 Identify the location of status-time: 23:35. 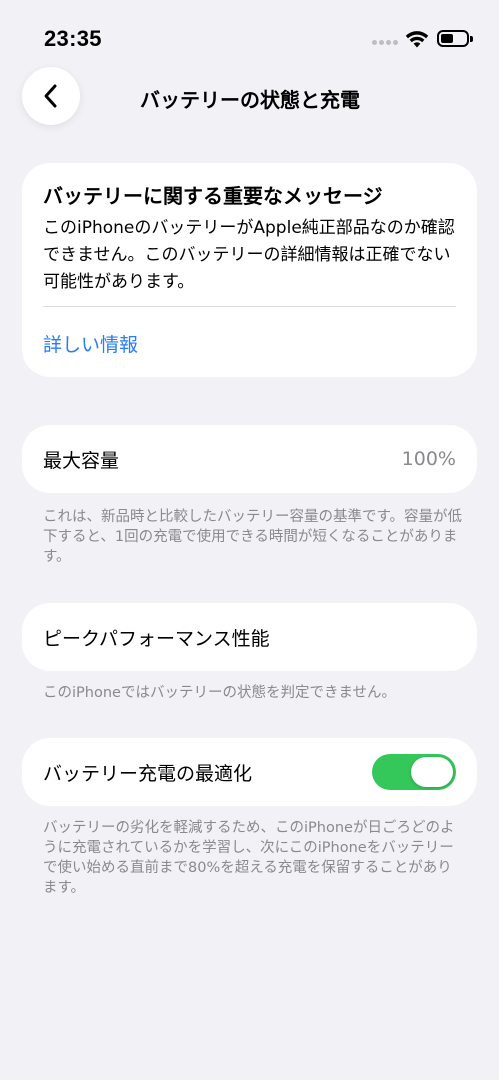
(73, 38).